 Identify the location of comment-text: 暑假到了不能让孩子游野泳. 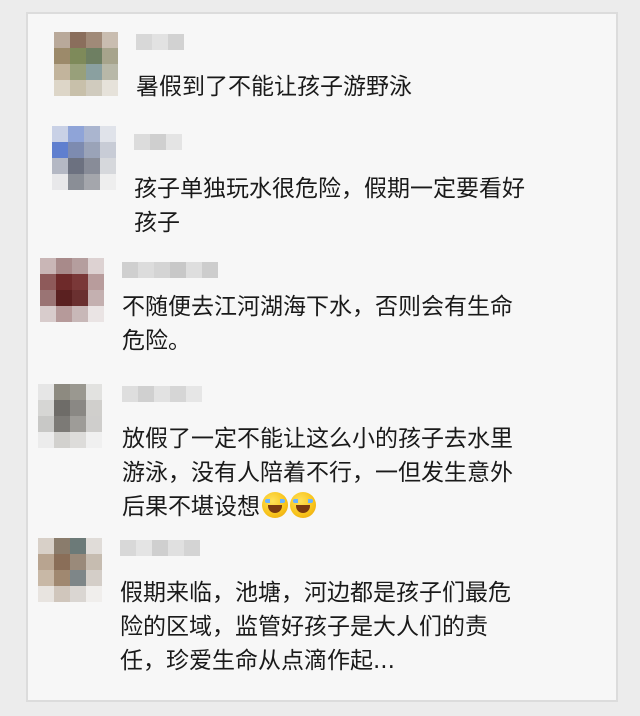
(274, 87).